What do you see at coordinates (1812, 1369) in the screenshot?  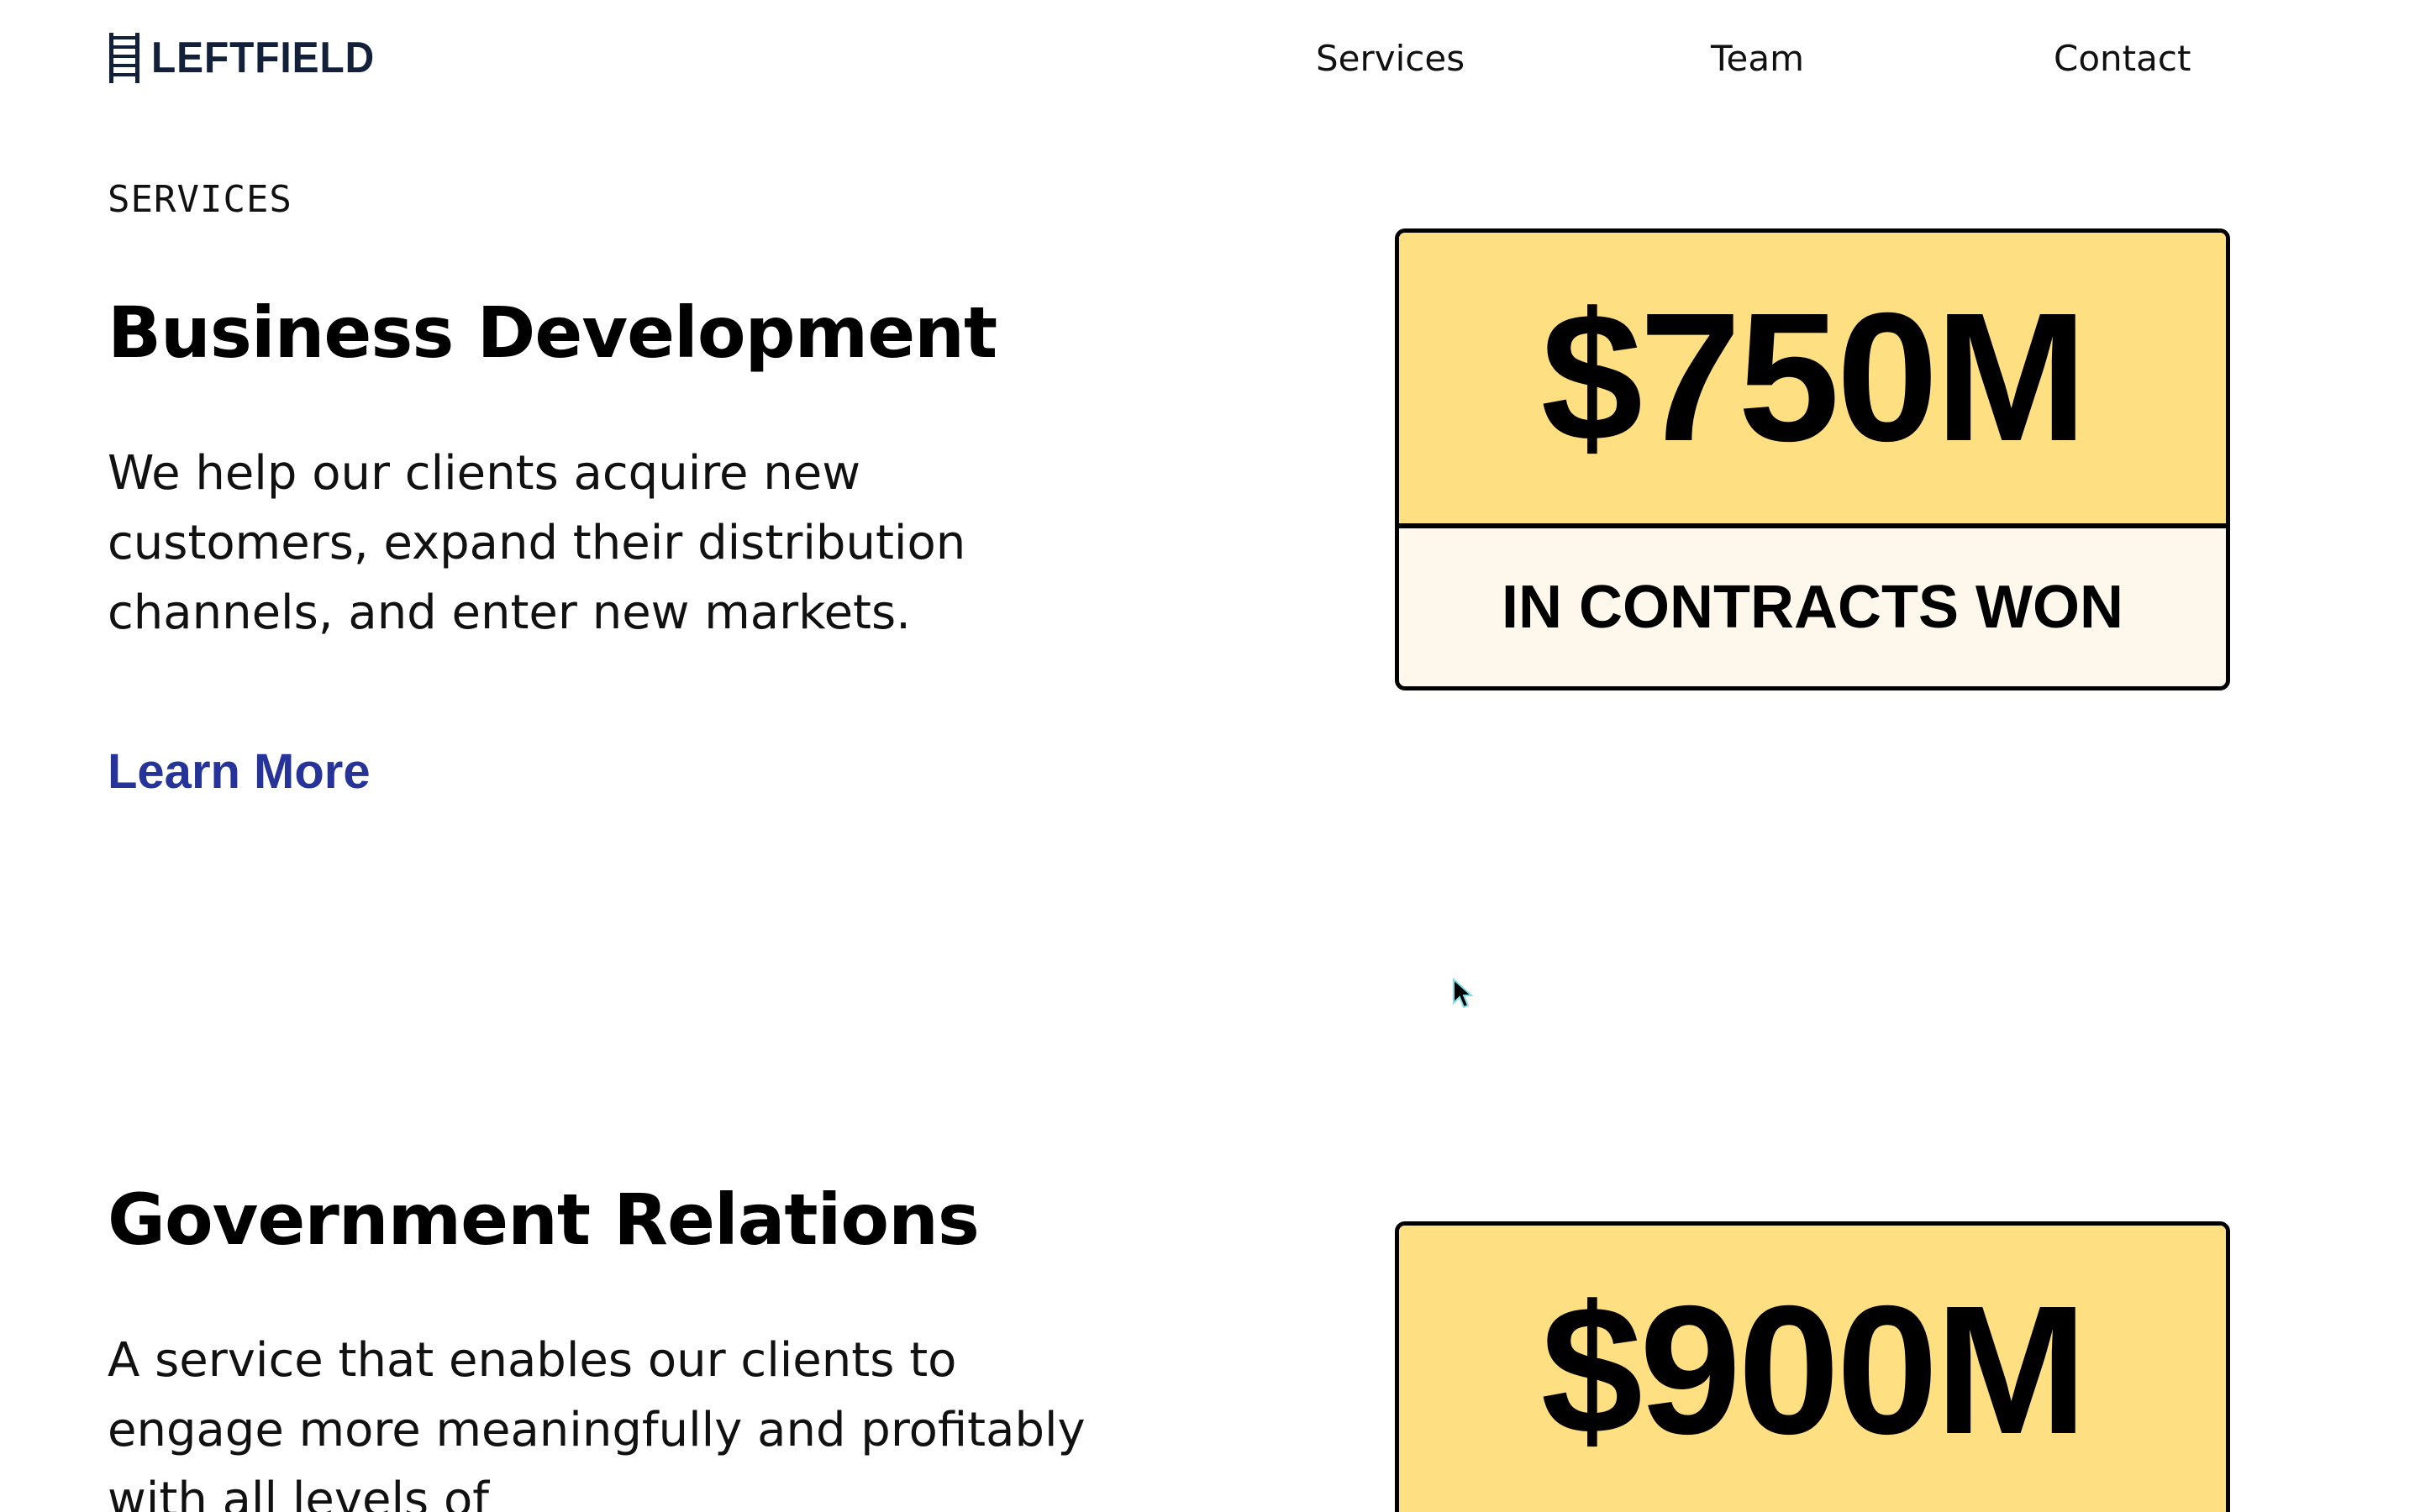 I see `stat-value: $900M` at bounding box center [1812, 1369].